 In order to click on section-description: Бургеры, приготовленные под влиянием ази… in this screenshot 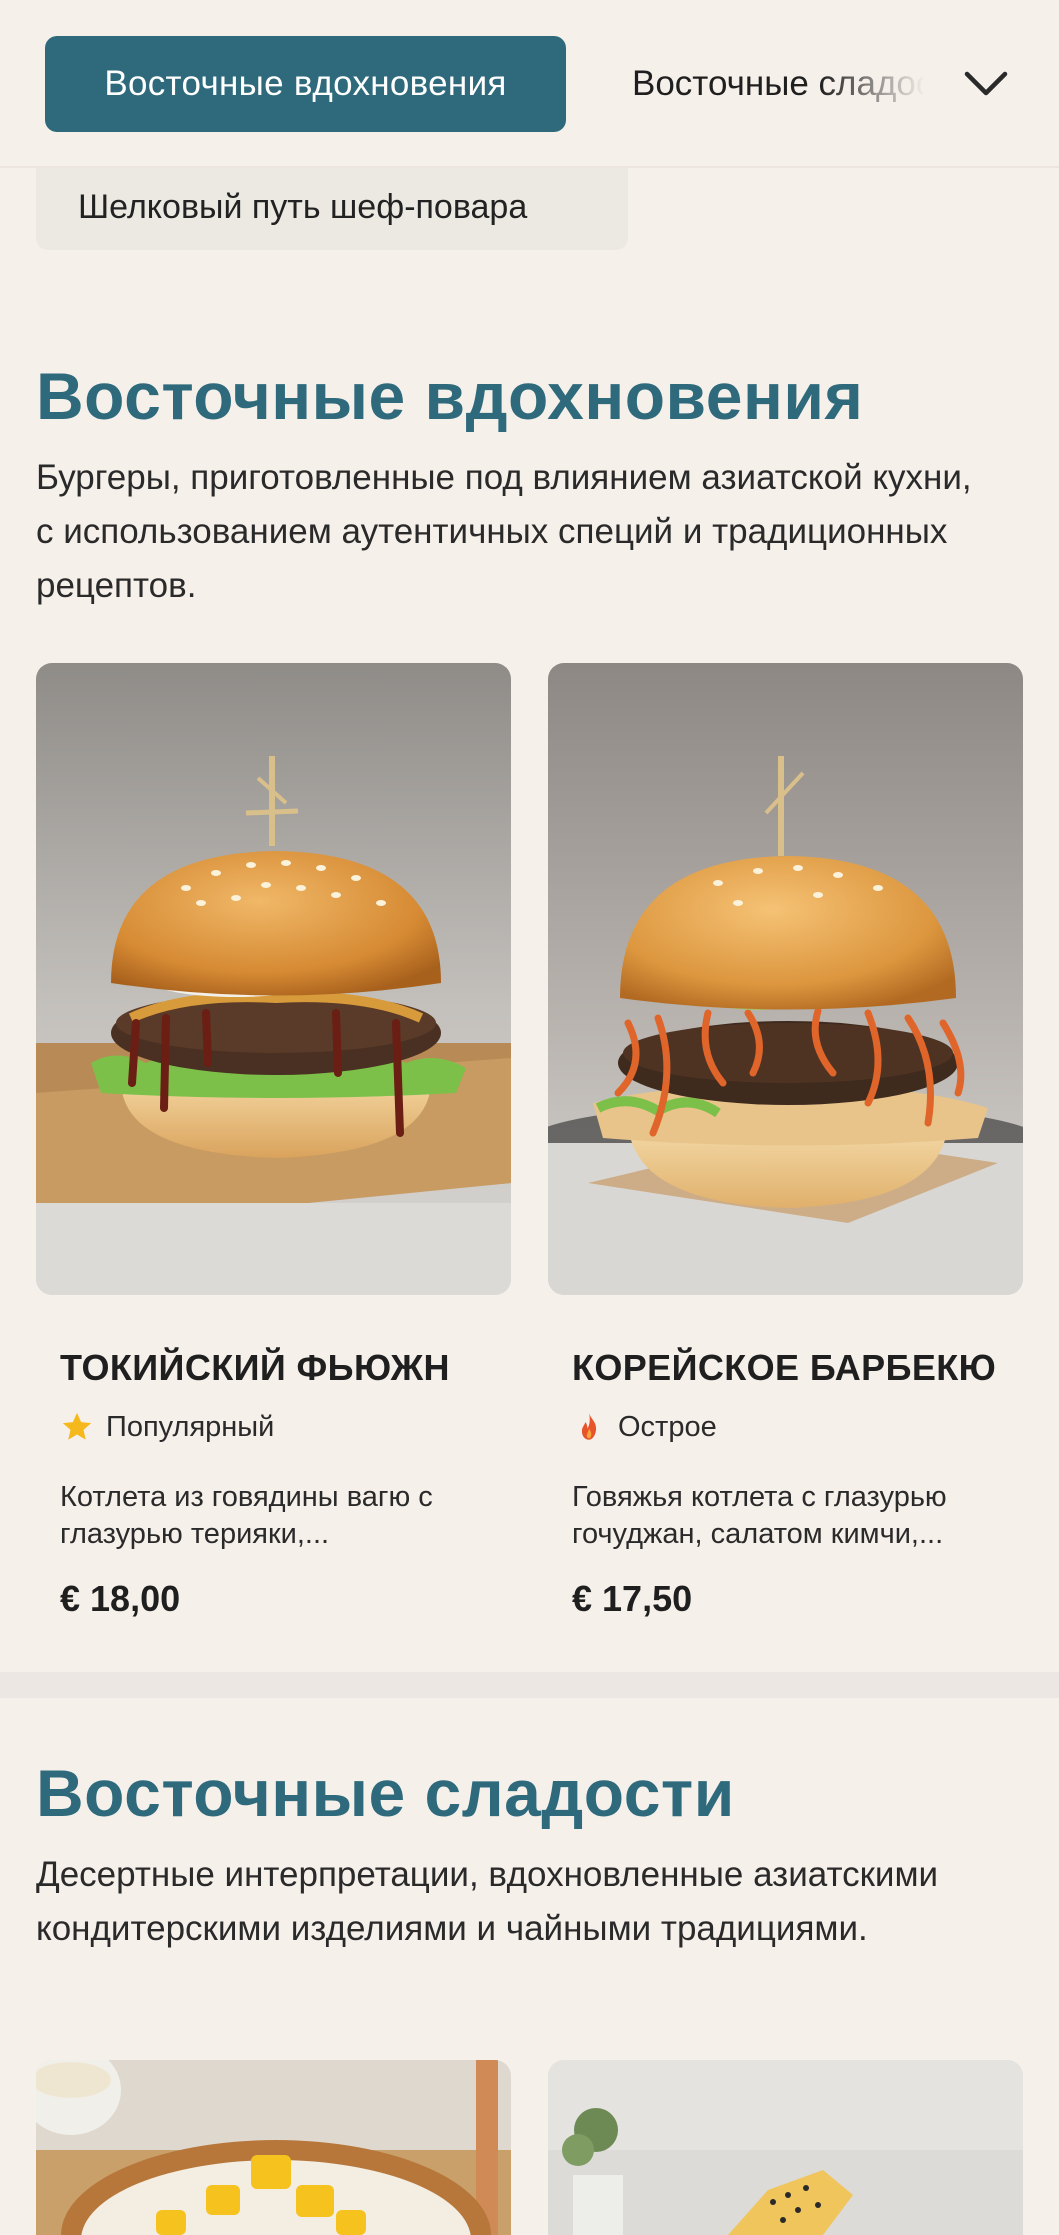, I will do `click(504, 531)`.